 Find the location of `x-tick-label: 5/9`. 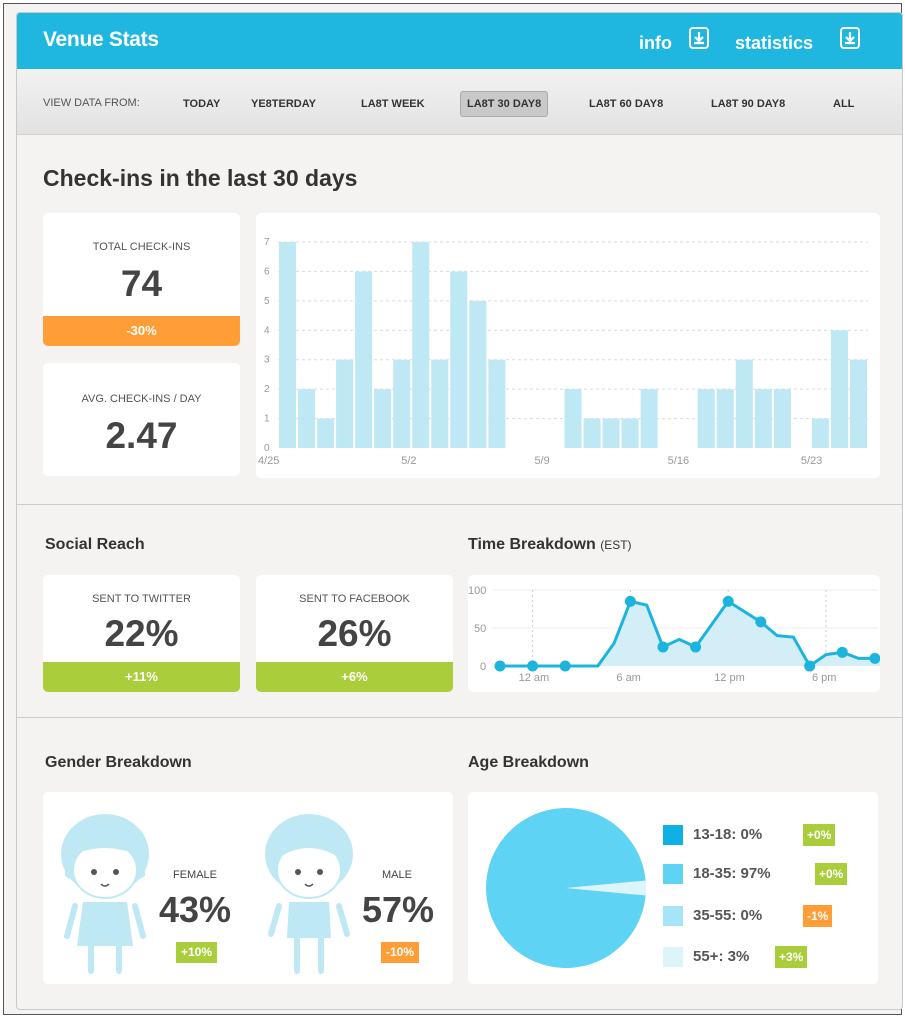

x-tick-label: 5/9 is located at coordinates (541, 461).